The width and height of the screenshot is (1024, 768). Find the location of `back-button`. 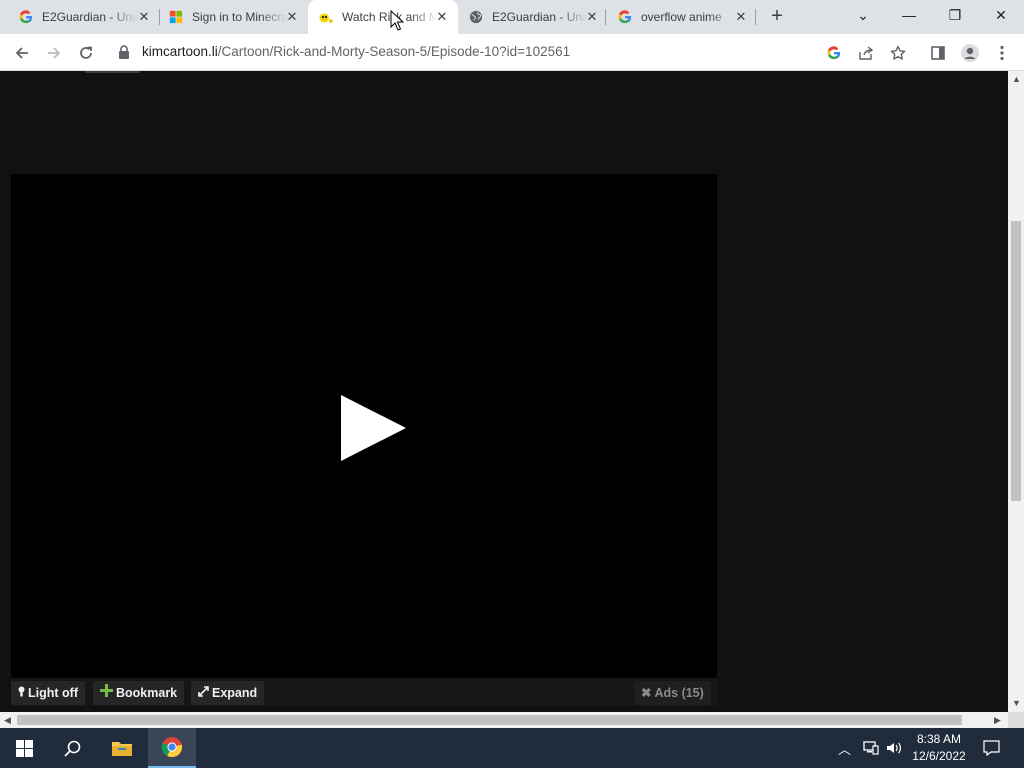

back-button is located at coordinates (22, 53).